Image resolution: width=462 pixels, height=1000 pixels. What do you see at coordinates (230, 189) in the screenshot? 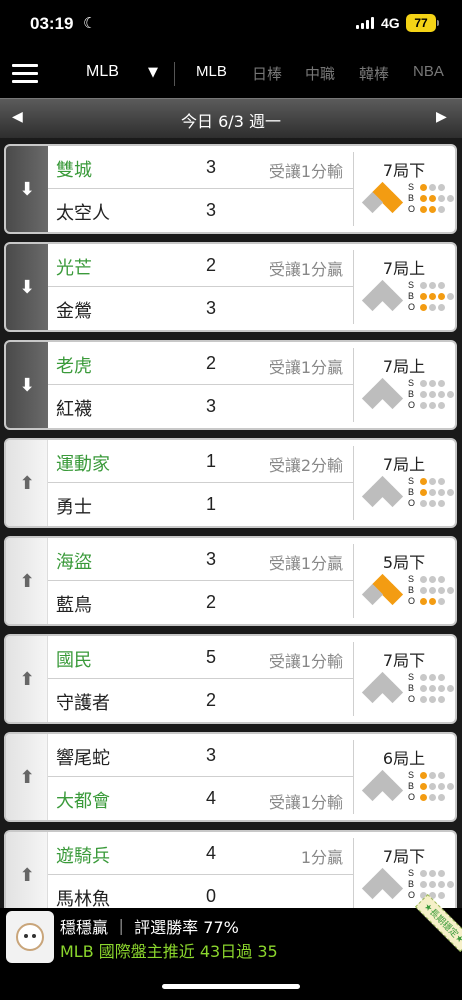
I see `game-card: ⬇ 雙城 3 受讓1分輸 太空人 3 7局下 S B O` at bounding box center [230, 189].